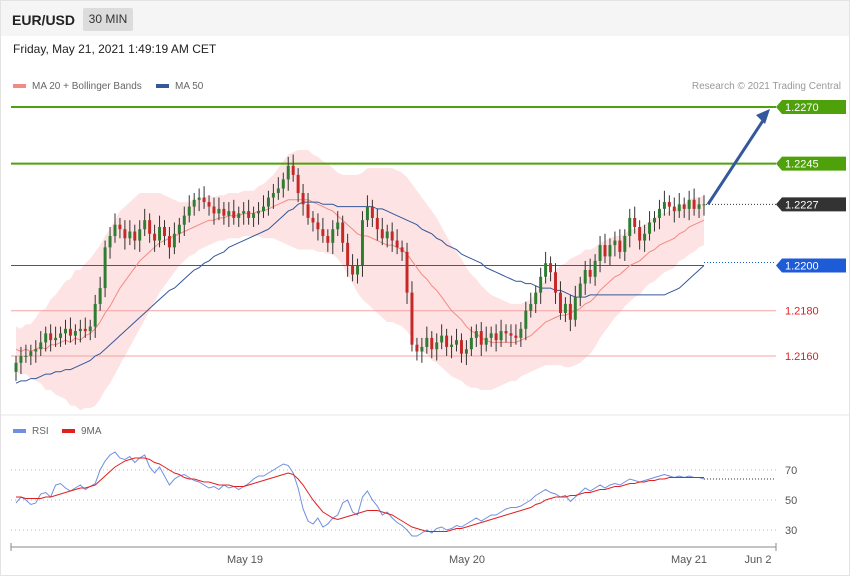  I want to click on rsi-tick-label: 50, so click(791, 501).